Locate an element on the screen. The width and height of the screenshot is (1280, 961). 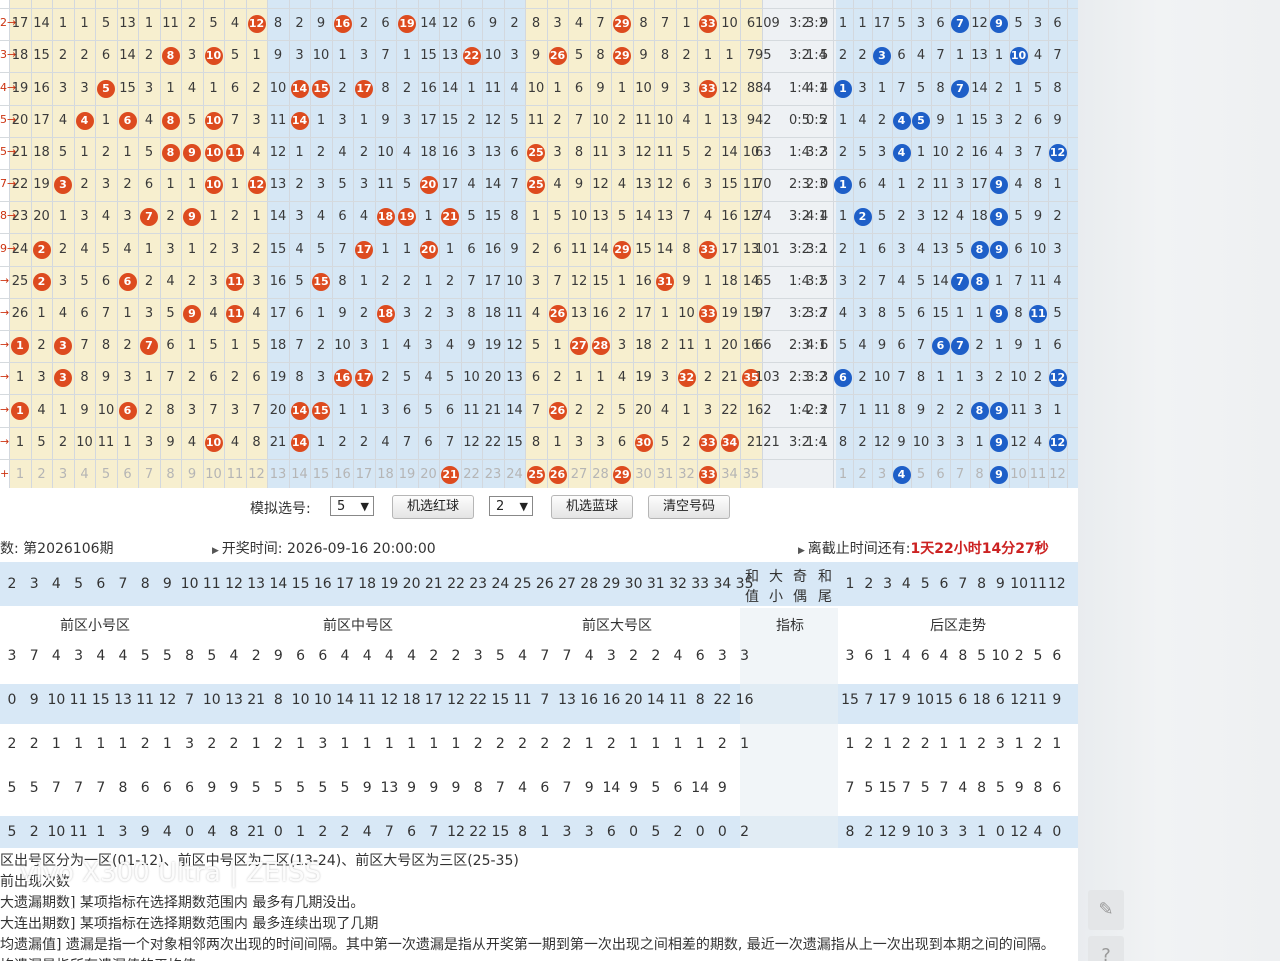
omission-cell: 31 is located at coordinates (665, 474).